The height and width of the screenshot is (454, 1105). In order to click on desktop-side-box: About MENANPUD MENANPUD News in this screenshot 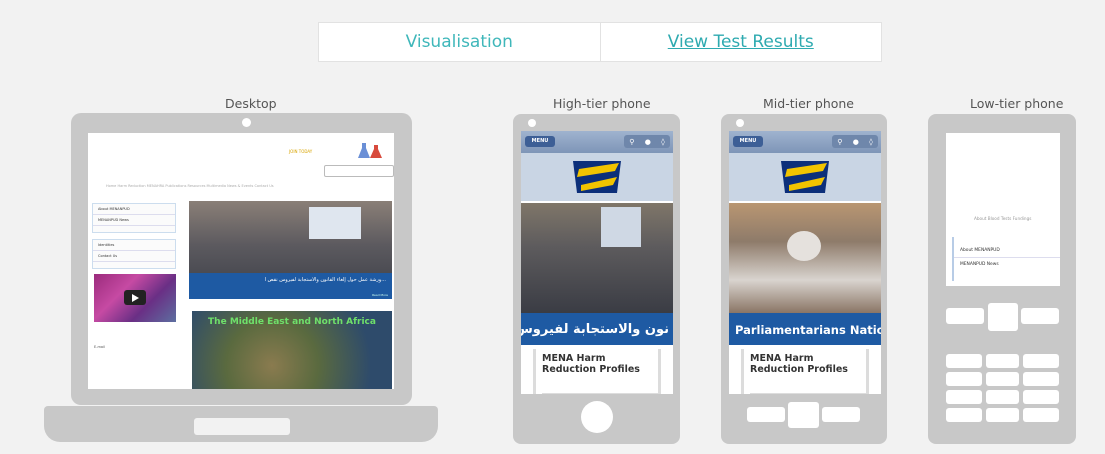, I will do `click(134, 218)`.